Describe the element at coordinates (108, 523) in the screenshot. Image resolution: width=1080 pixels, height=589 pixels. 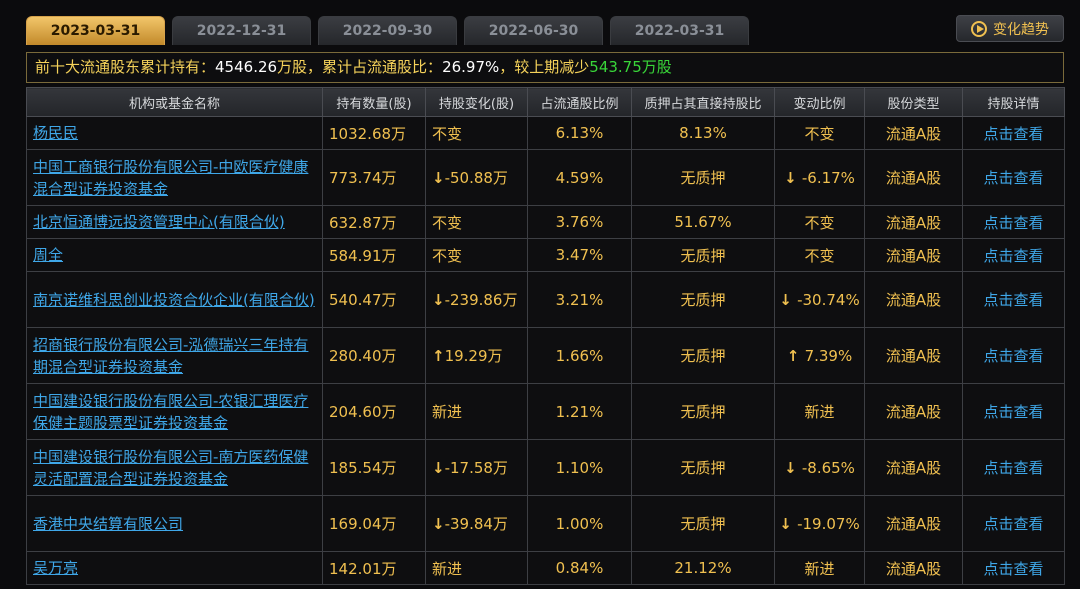
I see `holder-name: 香港中央结算有限公司` at that location.